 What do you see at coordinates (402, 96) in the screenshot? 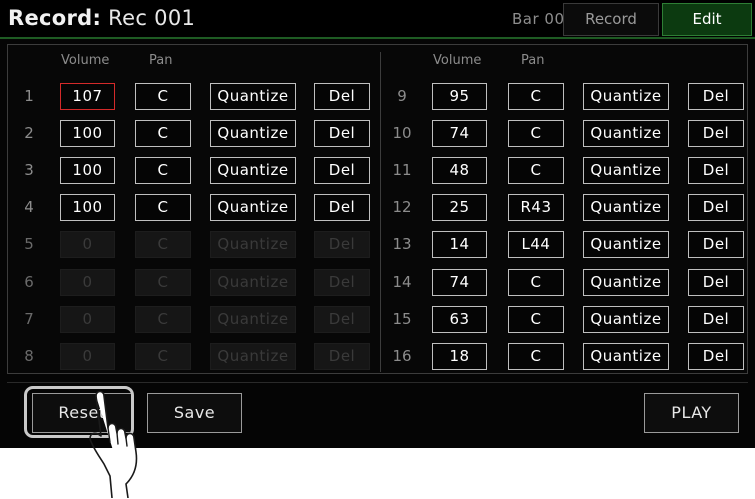
I see `track-number: 9` at bounding box center [402, 96].